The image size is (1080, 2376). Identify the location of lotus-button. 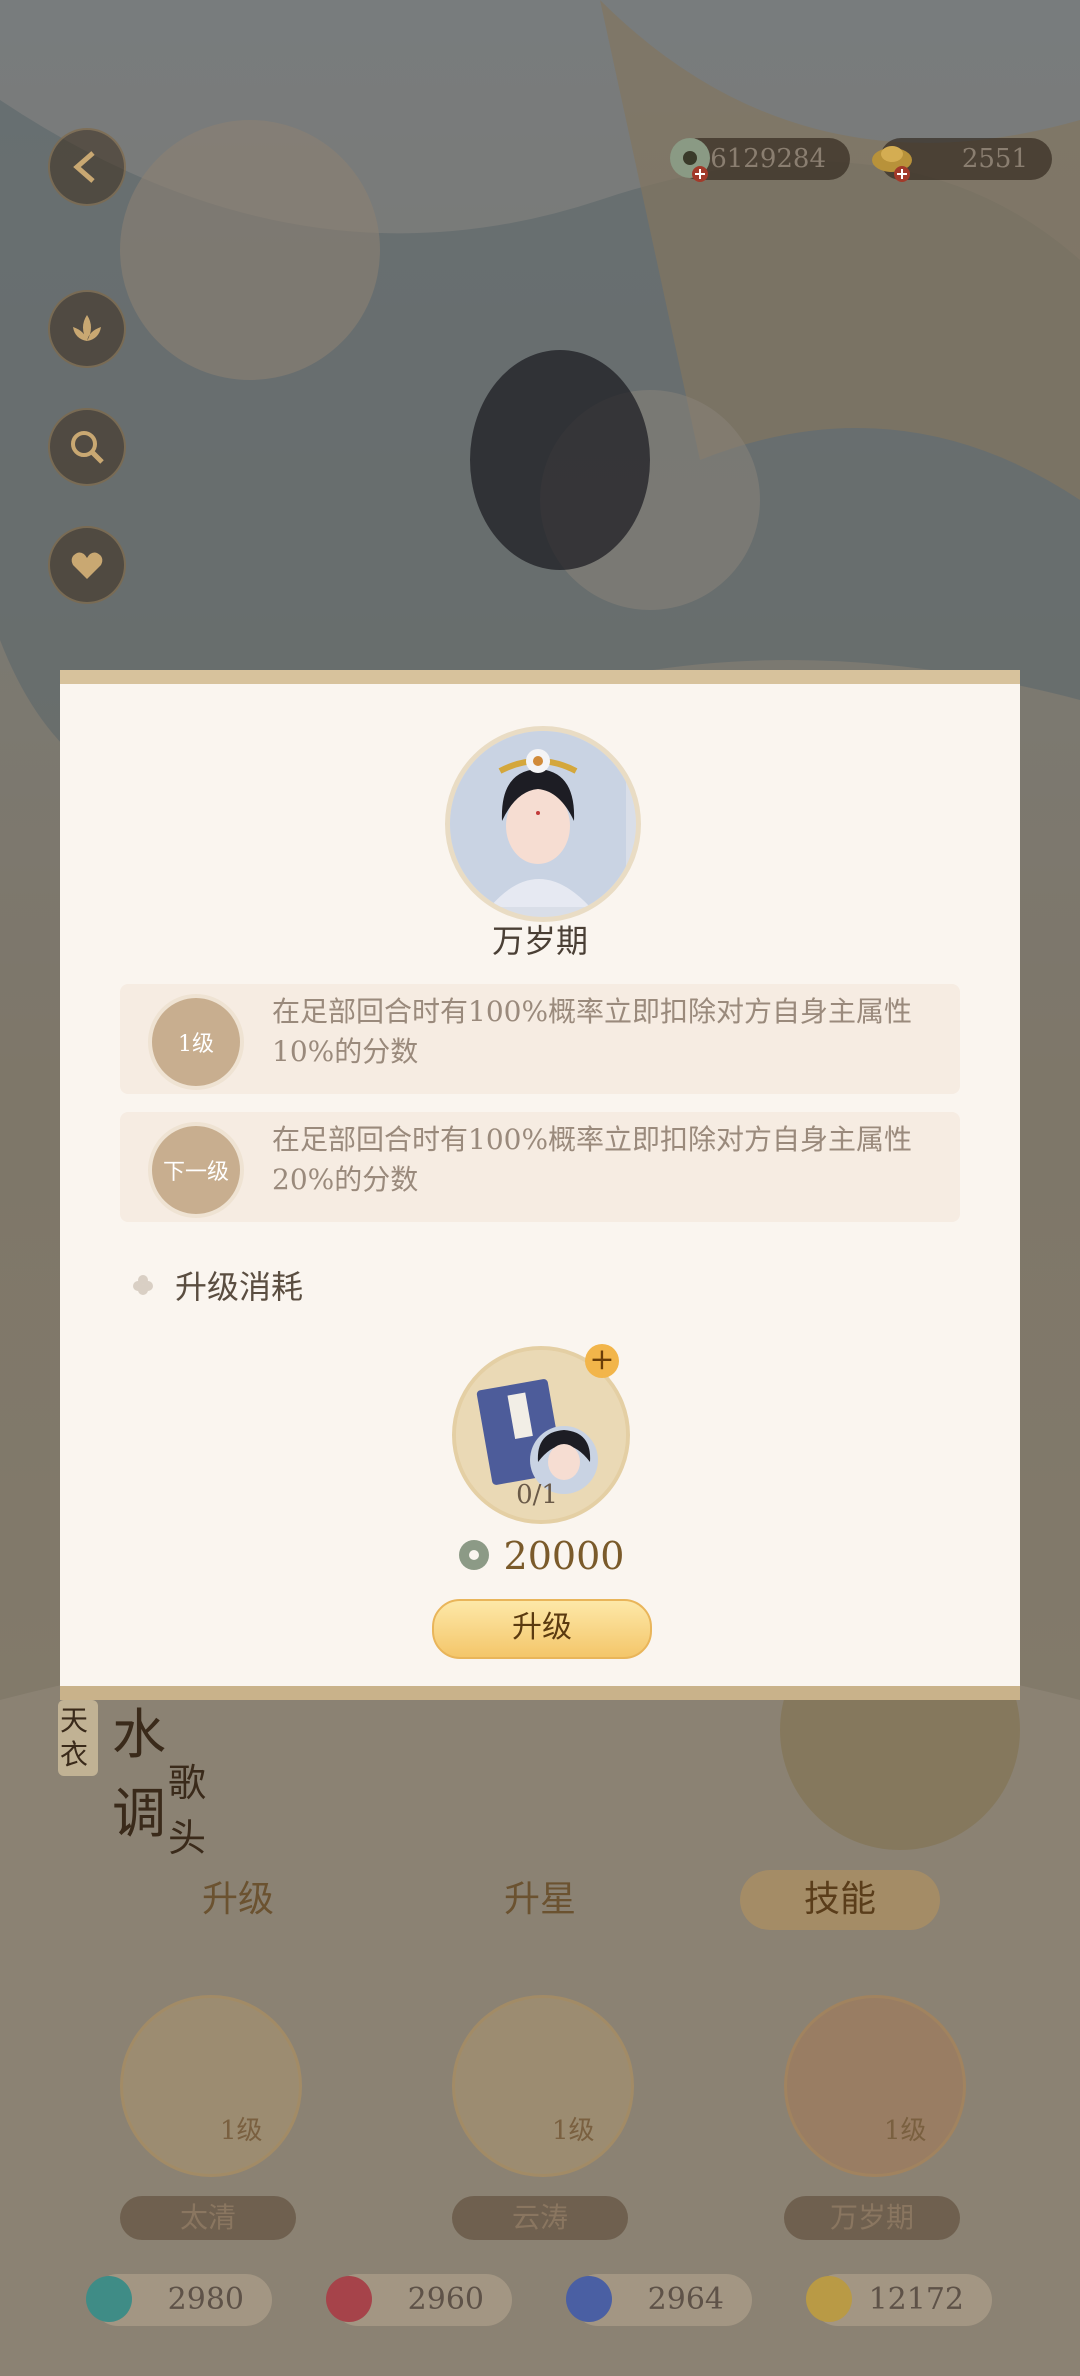
(87, 329).